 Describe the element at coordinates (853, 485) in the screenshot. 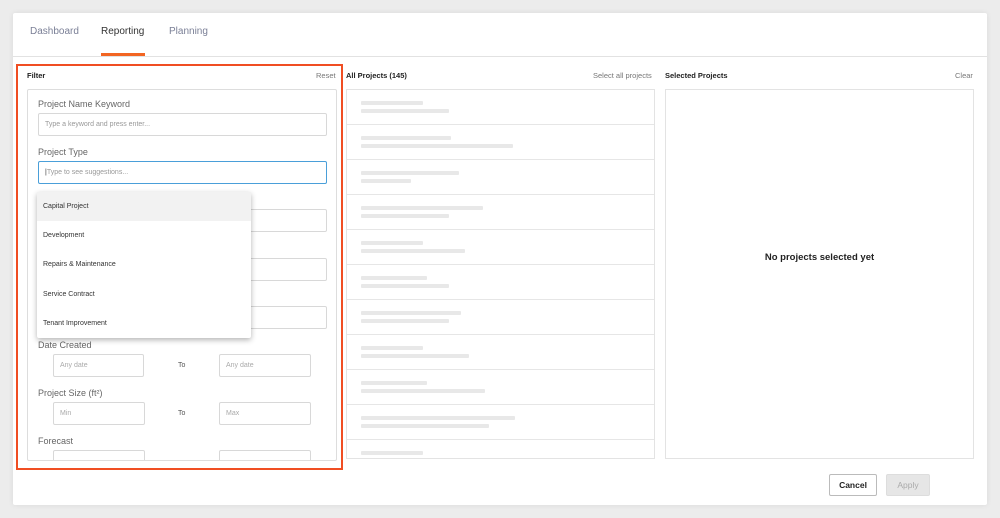

I see `cancel-button: Cancel` at that location.